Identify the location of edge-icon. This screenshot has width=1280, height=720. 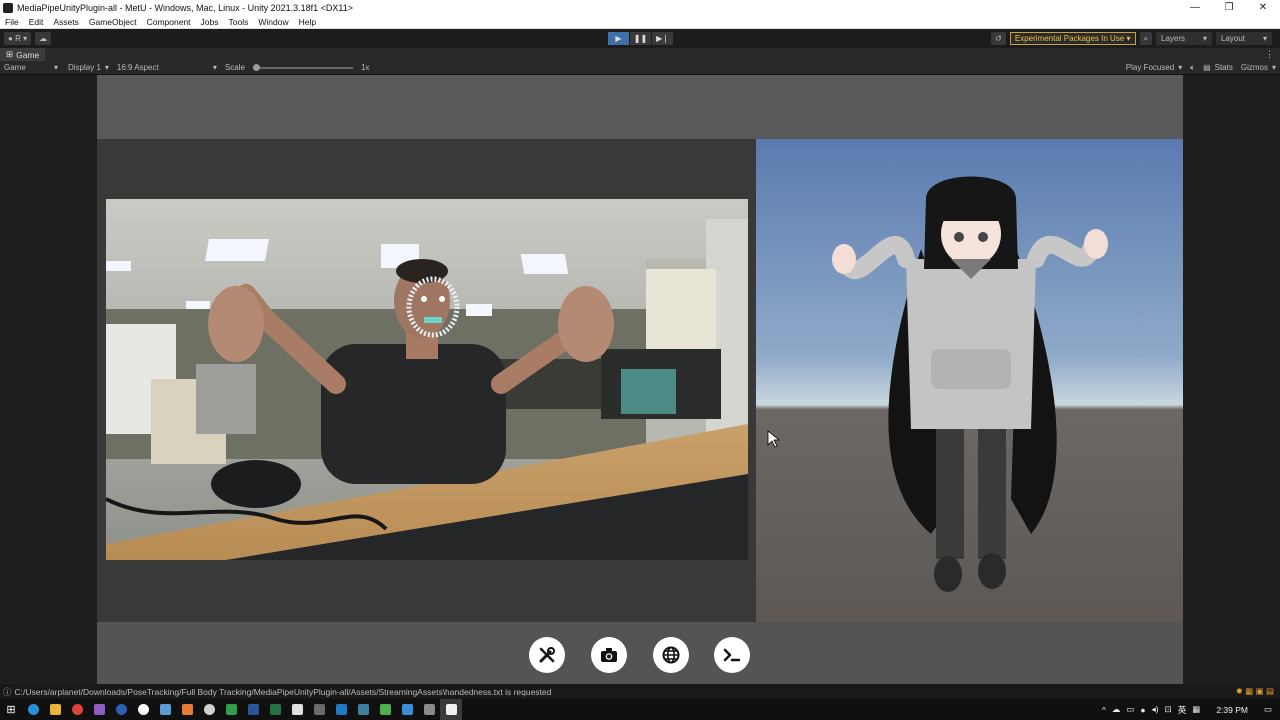
(33, 709).